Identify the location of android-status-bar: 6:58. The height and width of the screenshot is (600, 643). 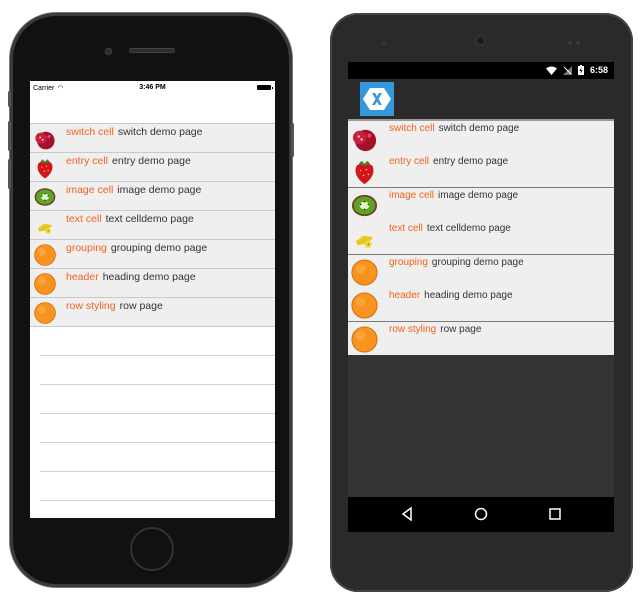
(481, 70).